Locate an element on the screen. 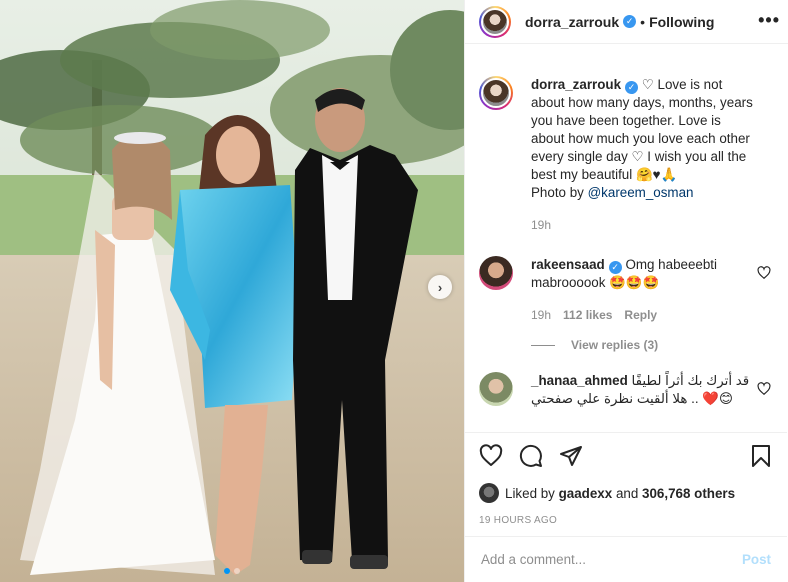 This screenshot has width=788, height=582. carousel-dot-active is located at coordinates (227, 571).